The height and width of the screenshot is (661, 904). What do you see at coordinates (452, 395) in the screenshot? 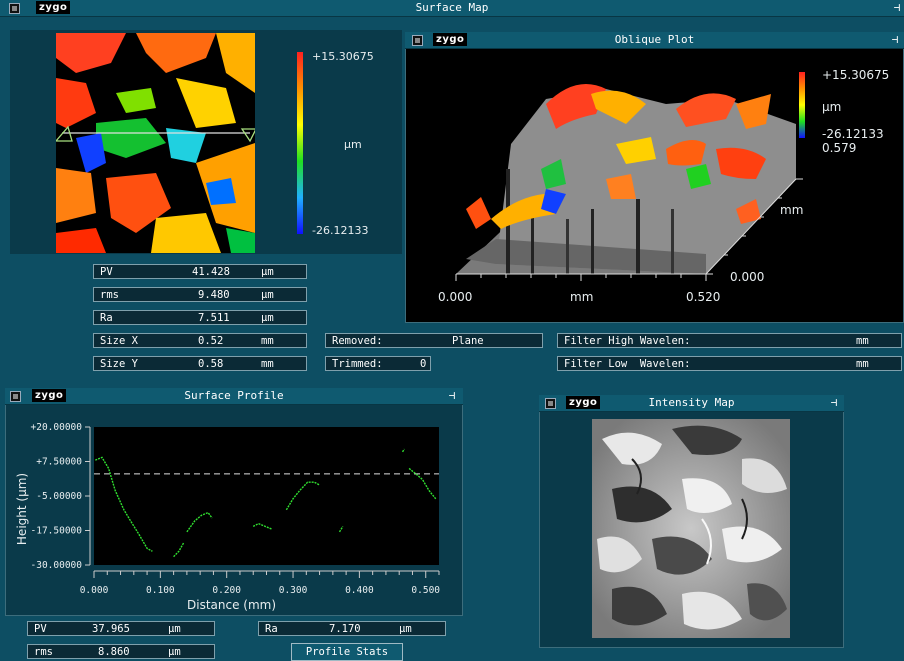
I see `surface-profile-pin-icon: ⊣` at bounding box center [452, 395].